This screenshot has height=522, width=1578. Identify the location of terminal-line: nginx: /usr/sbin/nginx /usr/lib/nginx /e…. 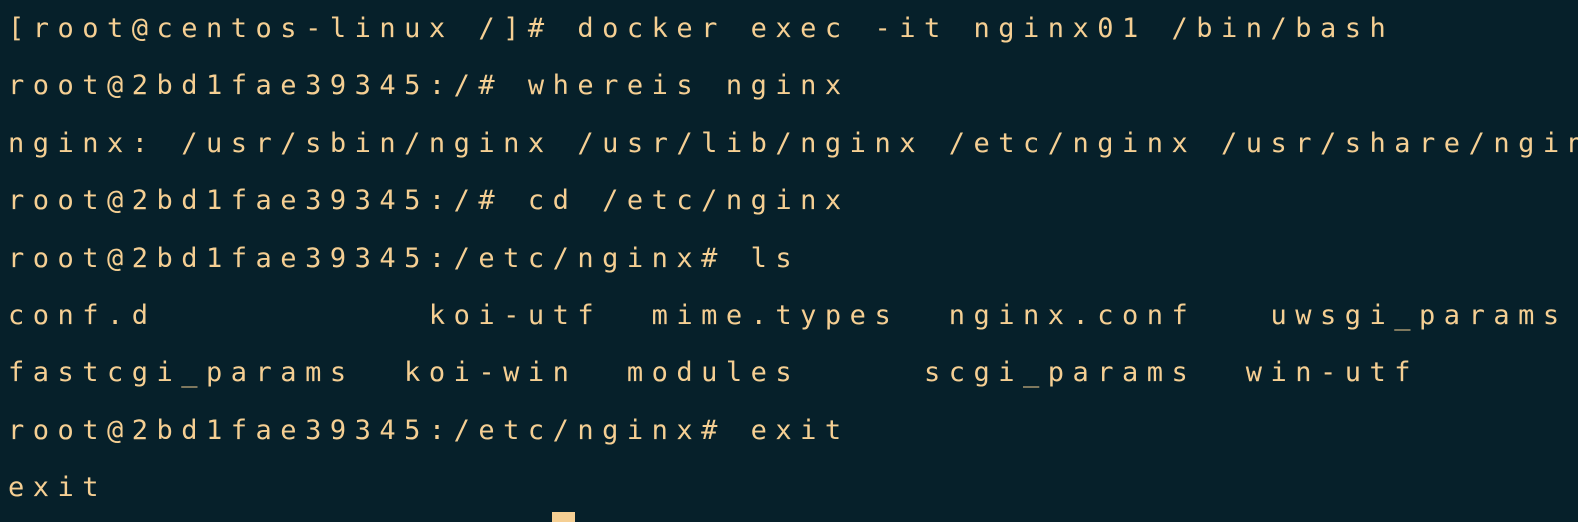
(793, 143).